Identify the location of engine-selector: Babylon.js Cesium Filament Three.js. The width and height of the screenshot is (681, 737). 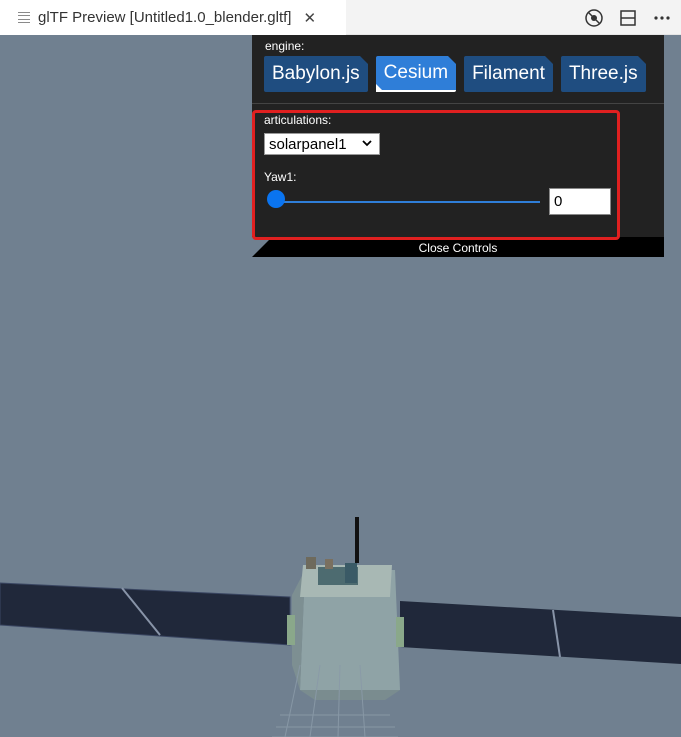
(455, 74).